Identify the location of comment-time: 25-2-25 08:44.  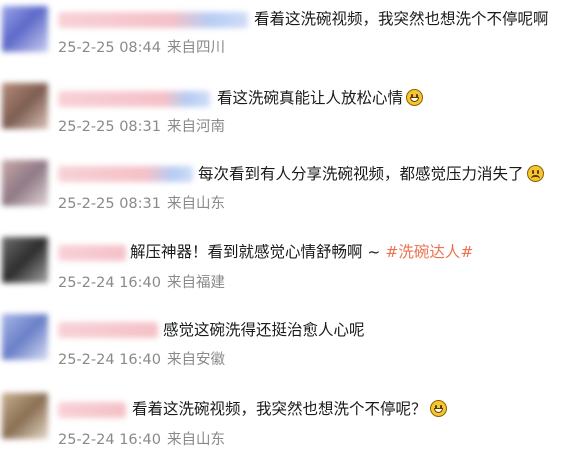
(109, 48).